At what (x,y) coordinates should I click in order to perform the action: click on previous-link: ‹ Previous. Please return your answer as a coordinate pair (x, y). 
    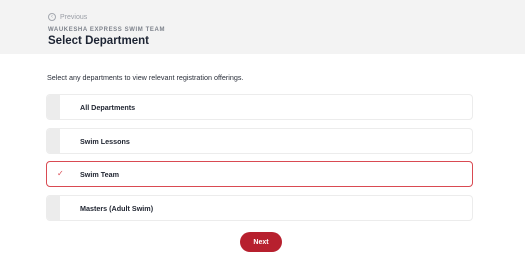
    Looking at the image, I should click on (67, 17).